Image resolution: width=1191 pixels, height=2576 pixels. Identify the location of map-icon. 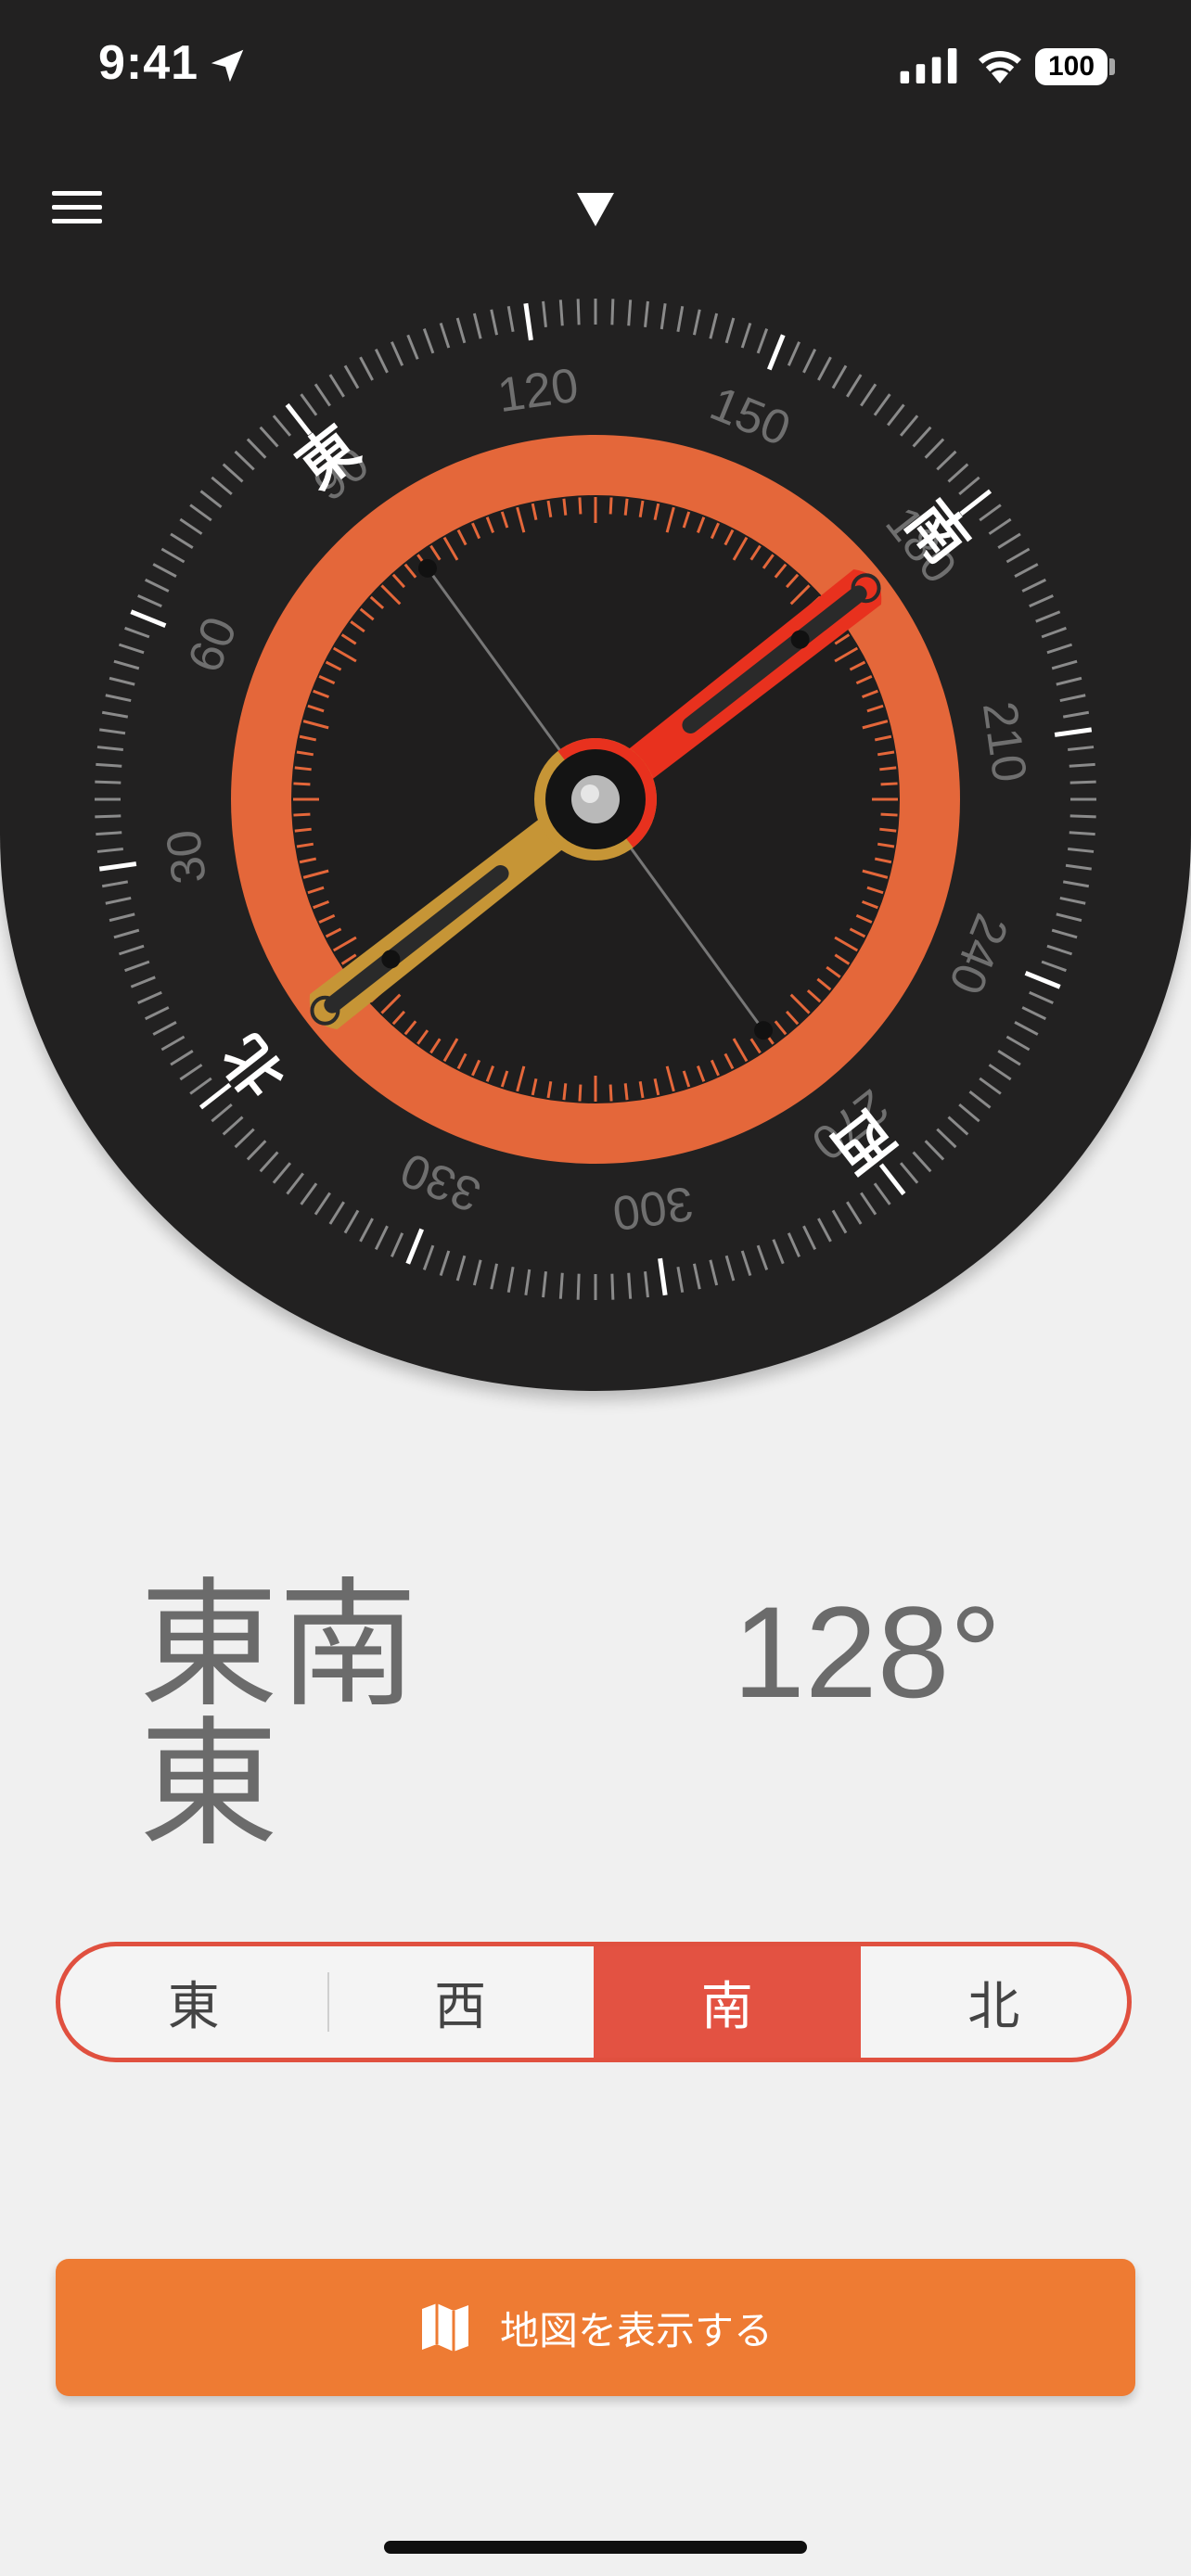
(444, 2327).